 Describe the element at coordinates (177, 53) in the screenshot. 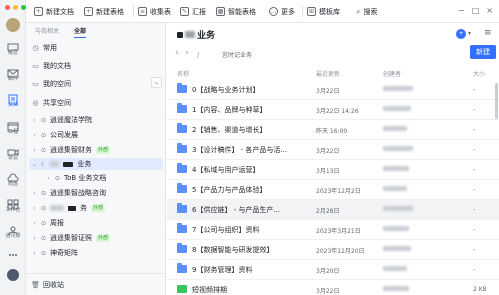

I see `back-icon: ‹` at that location.